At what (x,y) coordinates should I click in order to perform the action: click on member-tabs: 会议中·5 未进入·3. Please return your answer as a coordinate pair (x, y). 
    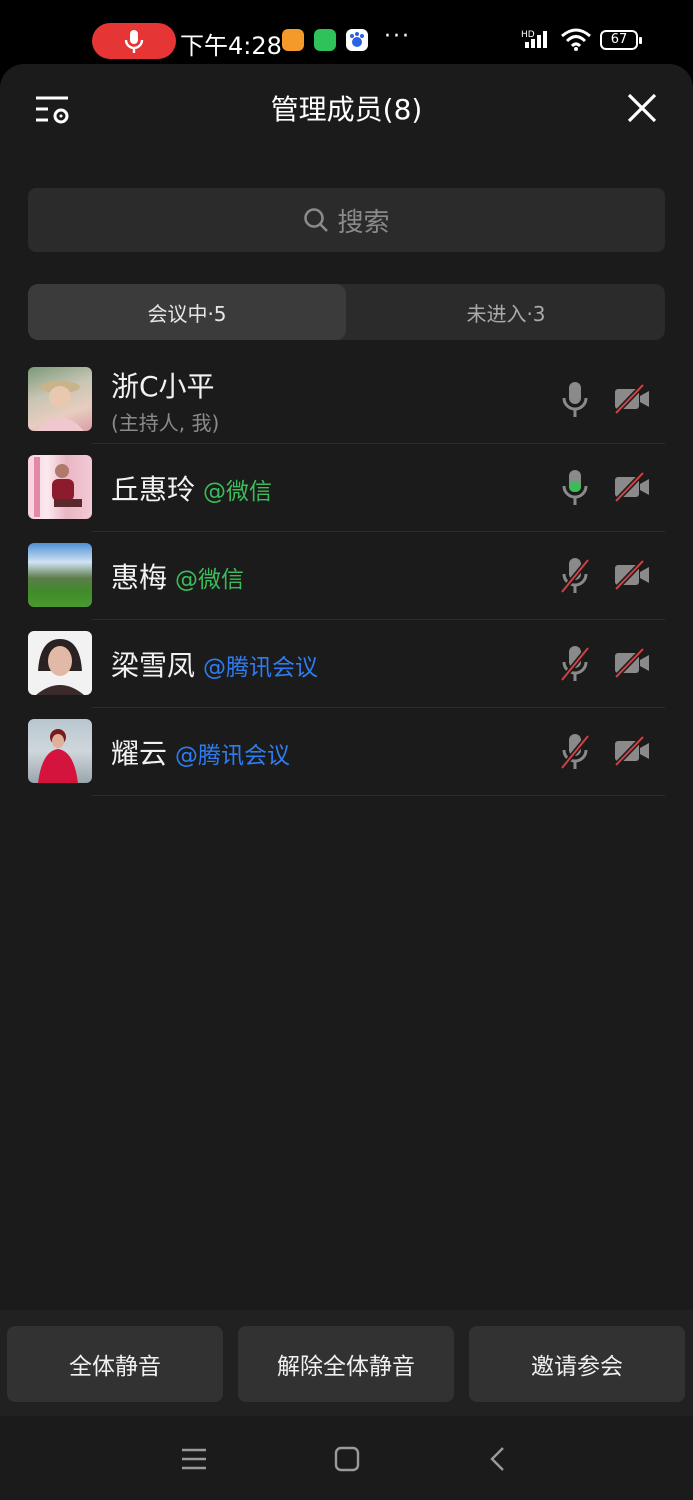
    Looking at the image, I should click on (346, 312).